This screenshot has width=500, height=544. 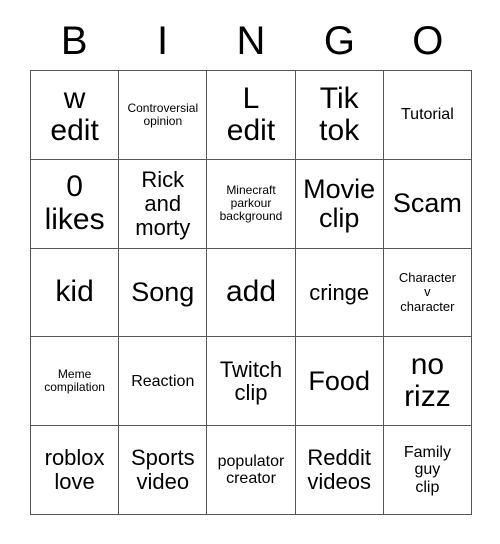 I want to click on bingo-cell-label: Twitch clip, so click(x=251, y=381).